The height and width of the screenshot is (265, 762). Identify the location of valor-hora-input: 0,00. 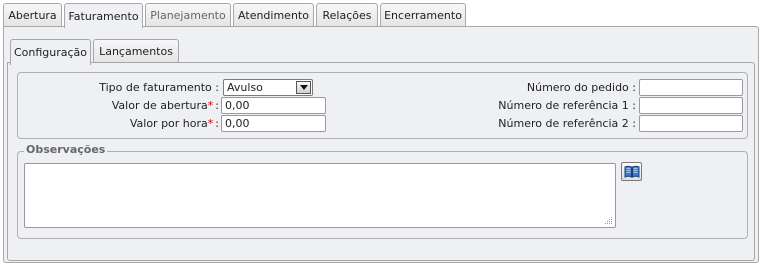
(273, 123).